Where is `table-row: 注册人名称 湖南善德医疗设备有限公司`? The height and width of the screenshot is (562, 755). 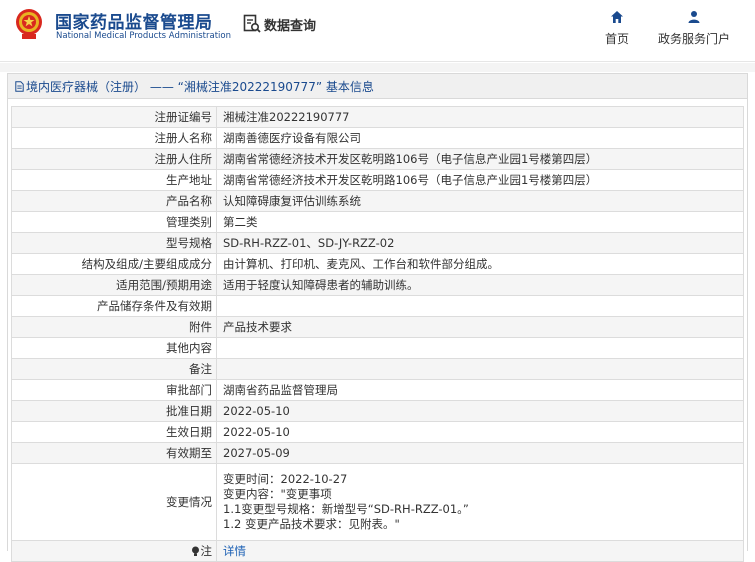 table-row: 注册人名称 湖南善德医疗设备有限公司 is located at coordinates (377, 138).